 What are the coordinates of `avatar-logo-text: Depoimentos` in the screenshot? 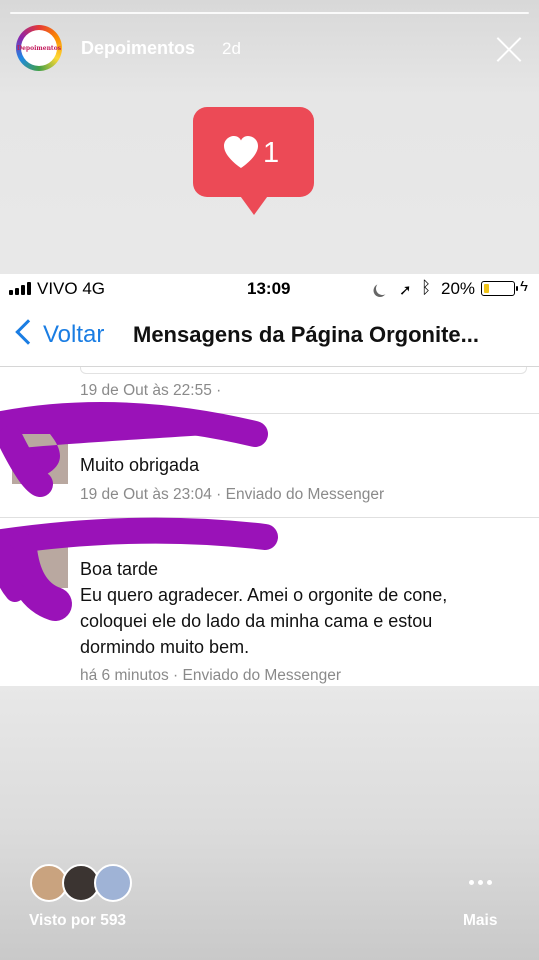 It's located at (39, 48).